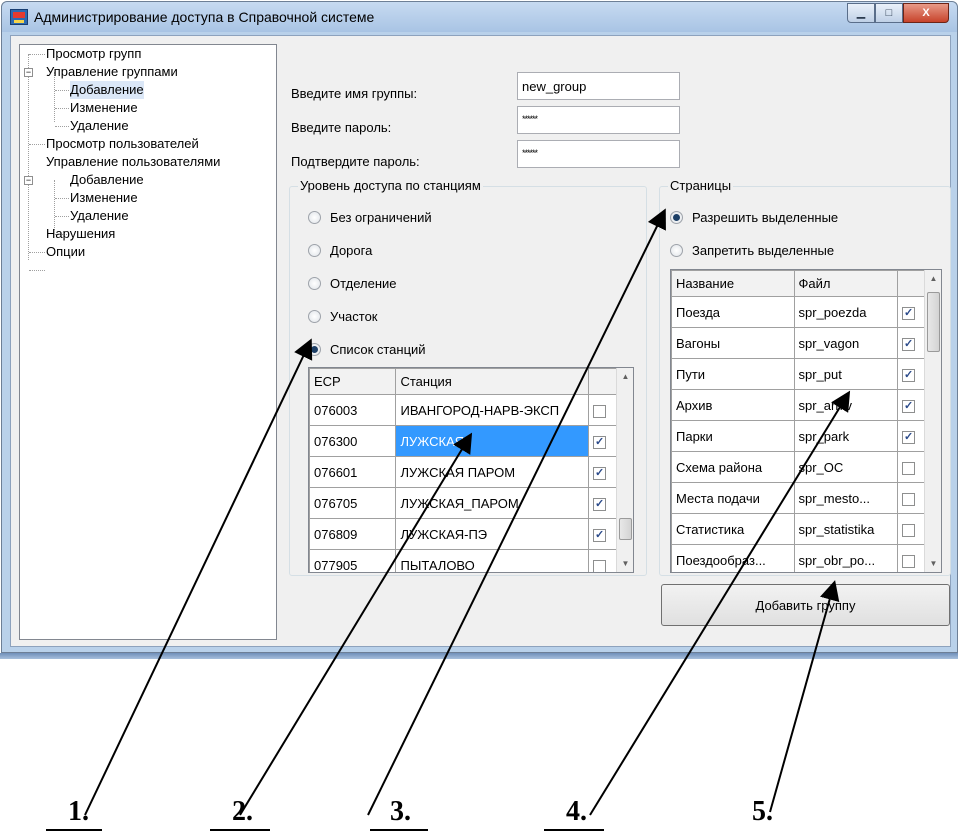  I want to click on callout-label-5: 5., so click(762, 811).